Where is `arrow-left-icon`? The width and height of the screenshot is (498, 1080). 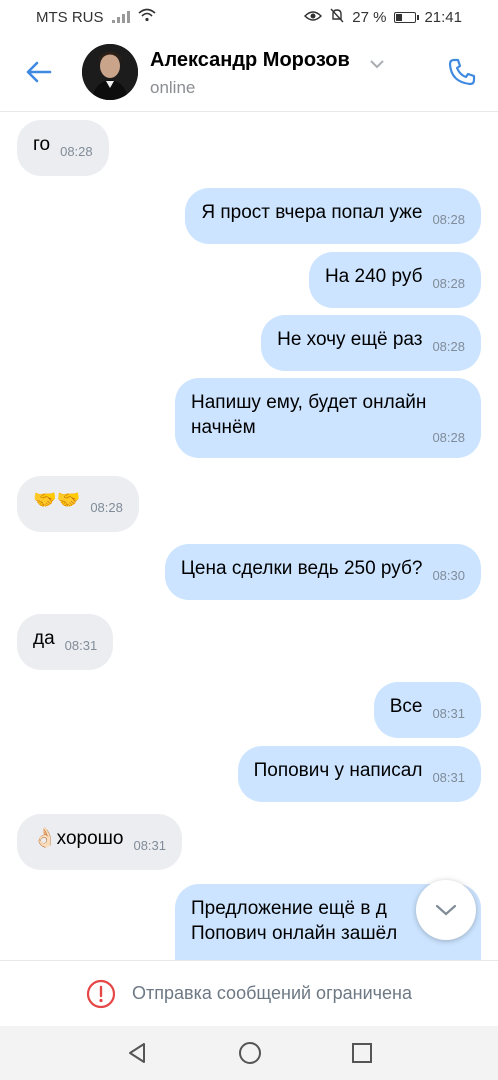 arrow-left-icon is located at coordinates (39, 72).